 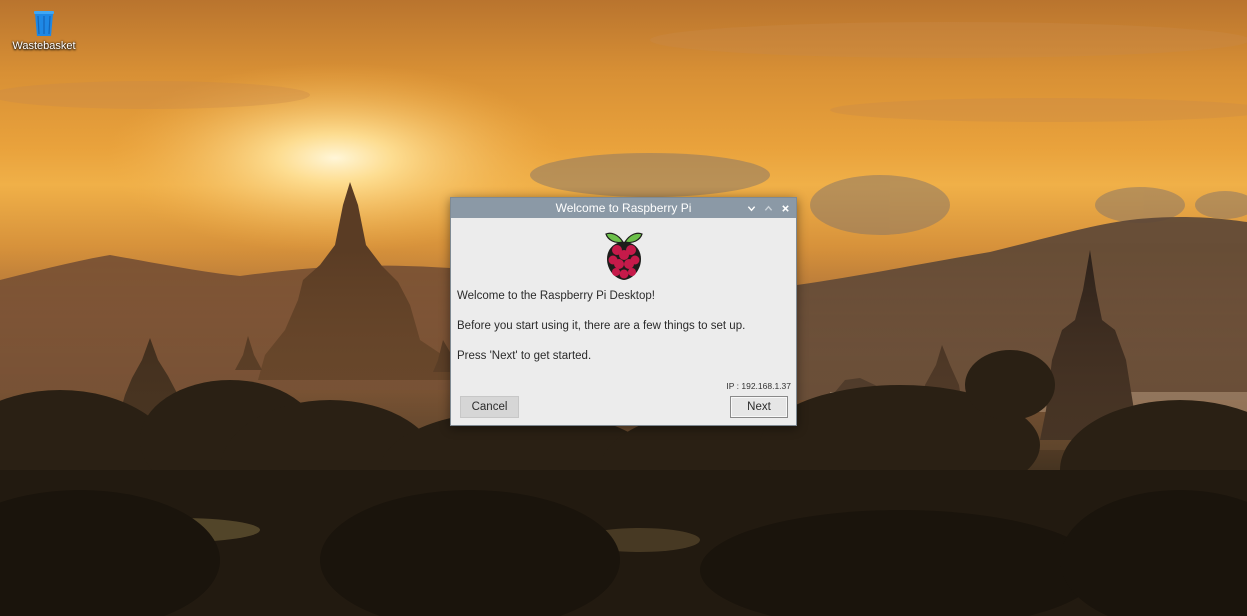 I want to click on trash-bin-icon, so click(x=44, y=23).